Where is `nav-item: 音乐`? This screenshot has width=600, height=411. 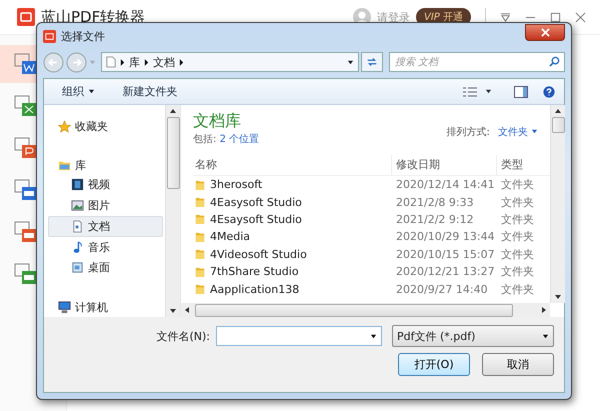 nav-item: 音乐 is located at coordinates (105, 247).